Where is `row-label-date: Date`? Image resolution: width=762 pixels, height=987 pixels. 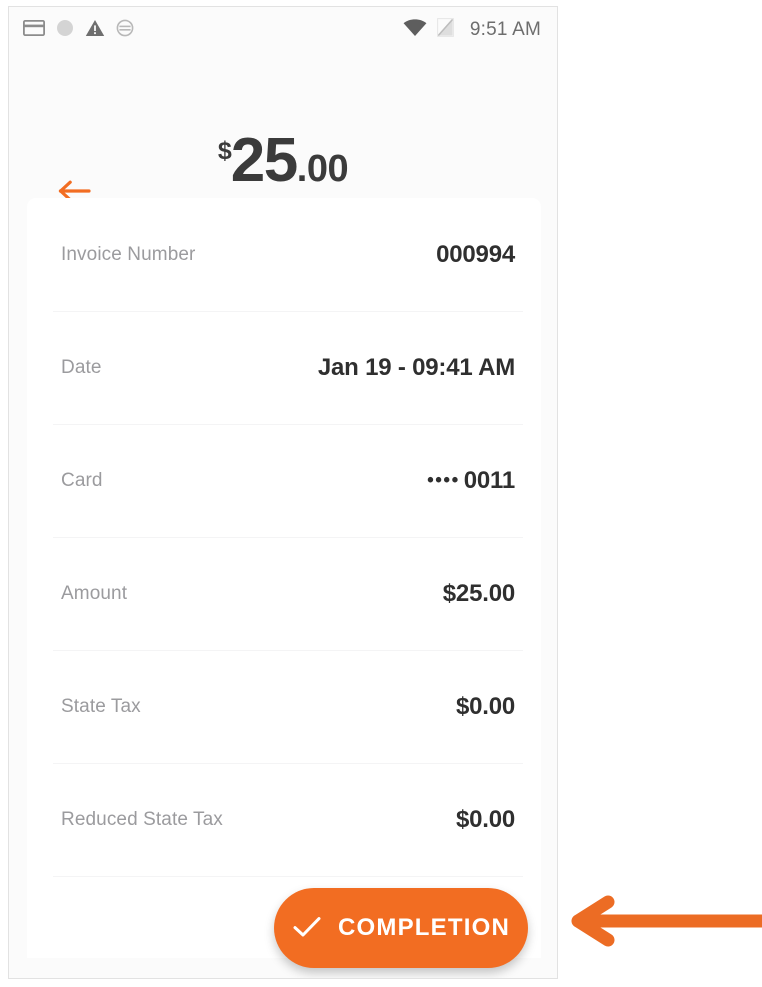 row-label-date: Date is located at coordinates (81, 367).